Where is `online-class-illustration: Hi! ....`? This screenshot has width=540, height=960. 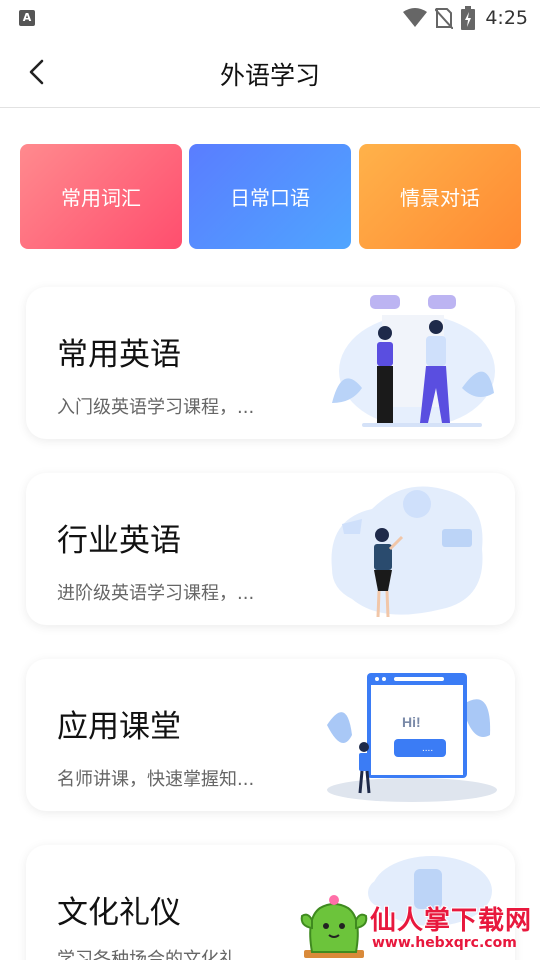
online-class-illustration: Hi! .... is located at coordinates (412, 737).